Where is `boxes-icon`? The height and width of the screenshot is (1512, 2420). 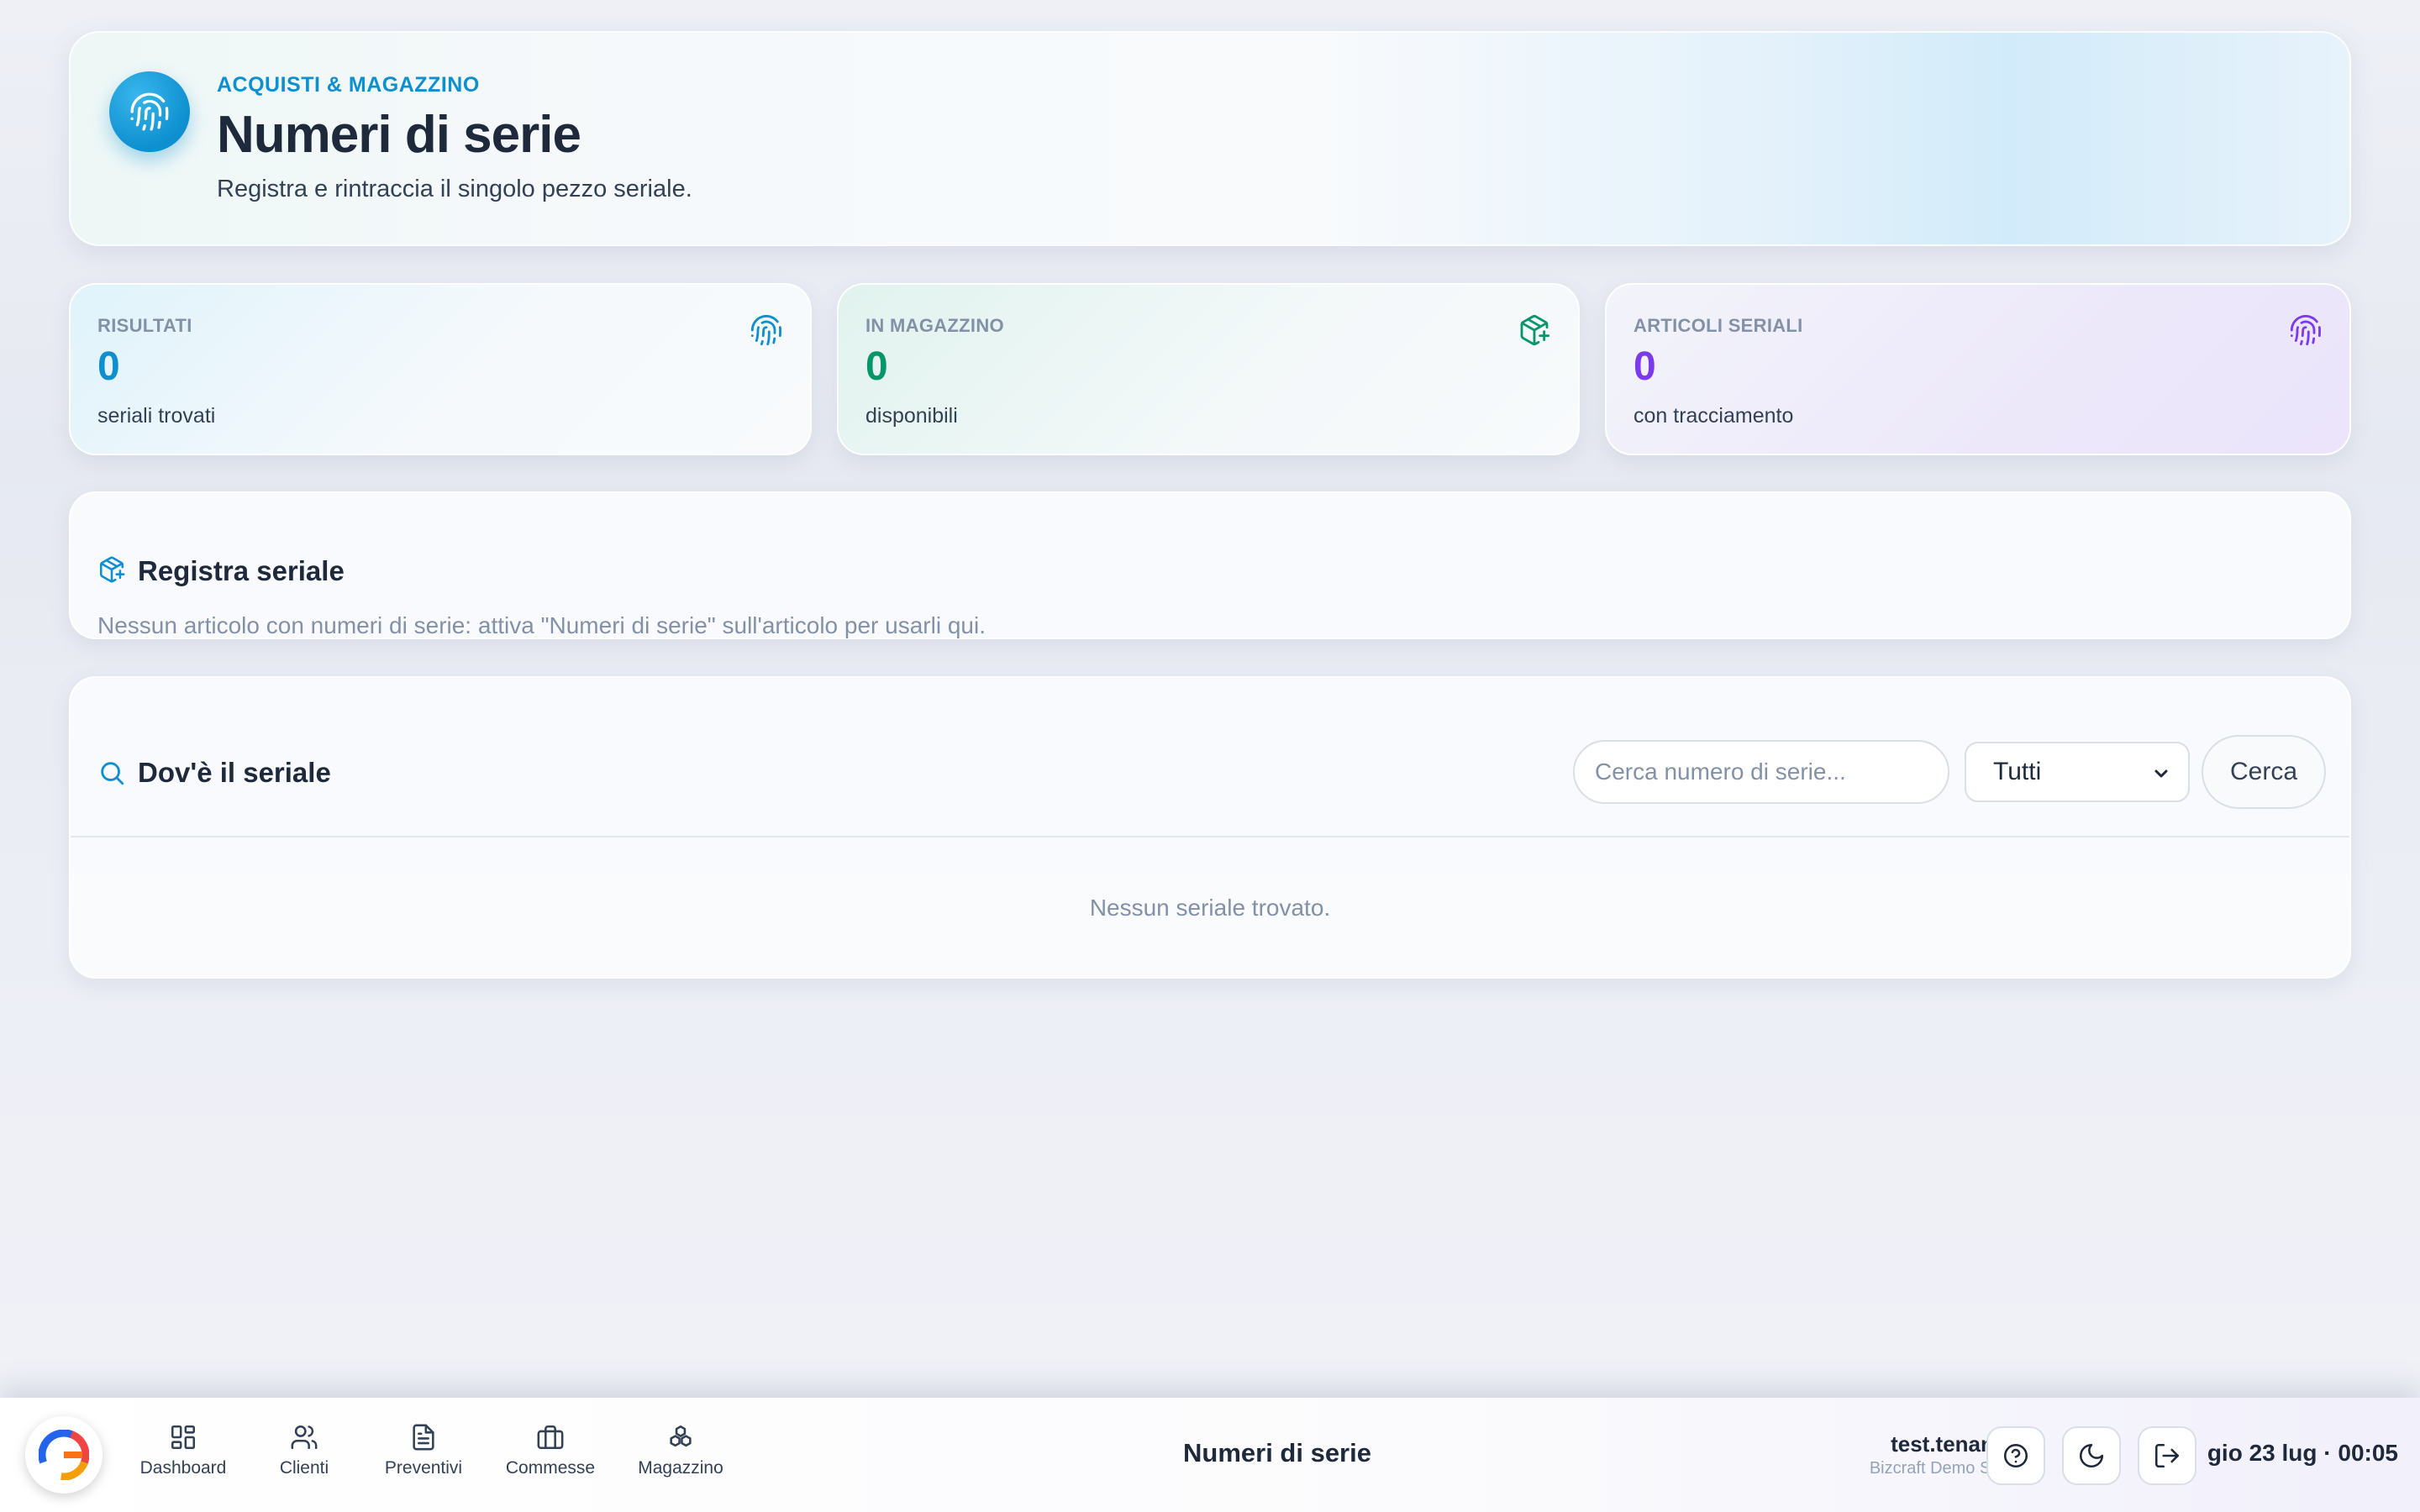 boxes-icon is located at coordinates (681, 1436).